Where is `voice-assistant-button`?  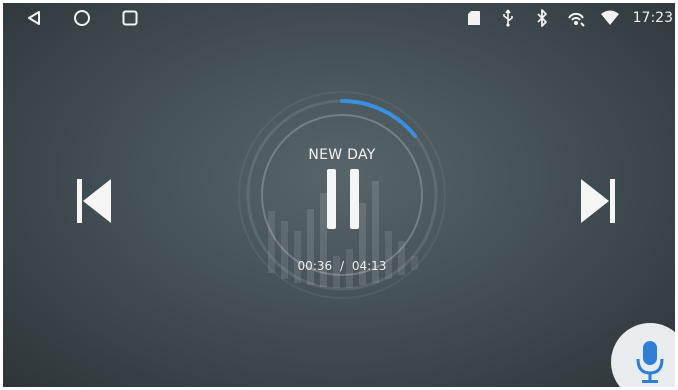
voice-assistant-button is located at coordinates (643, 355).